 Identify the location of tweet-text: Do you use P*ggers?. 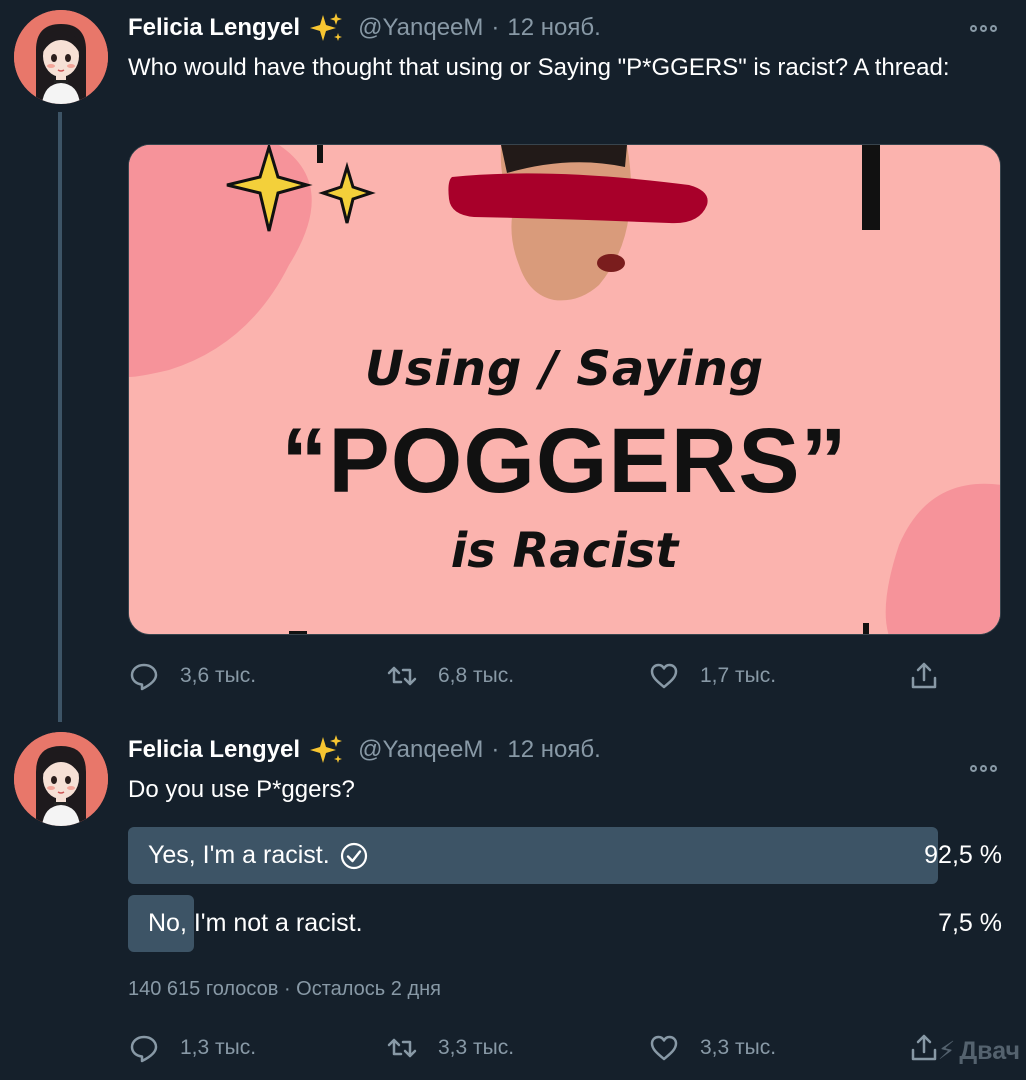
(241, 789).